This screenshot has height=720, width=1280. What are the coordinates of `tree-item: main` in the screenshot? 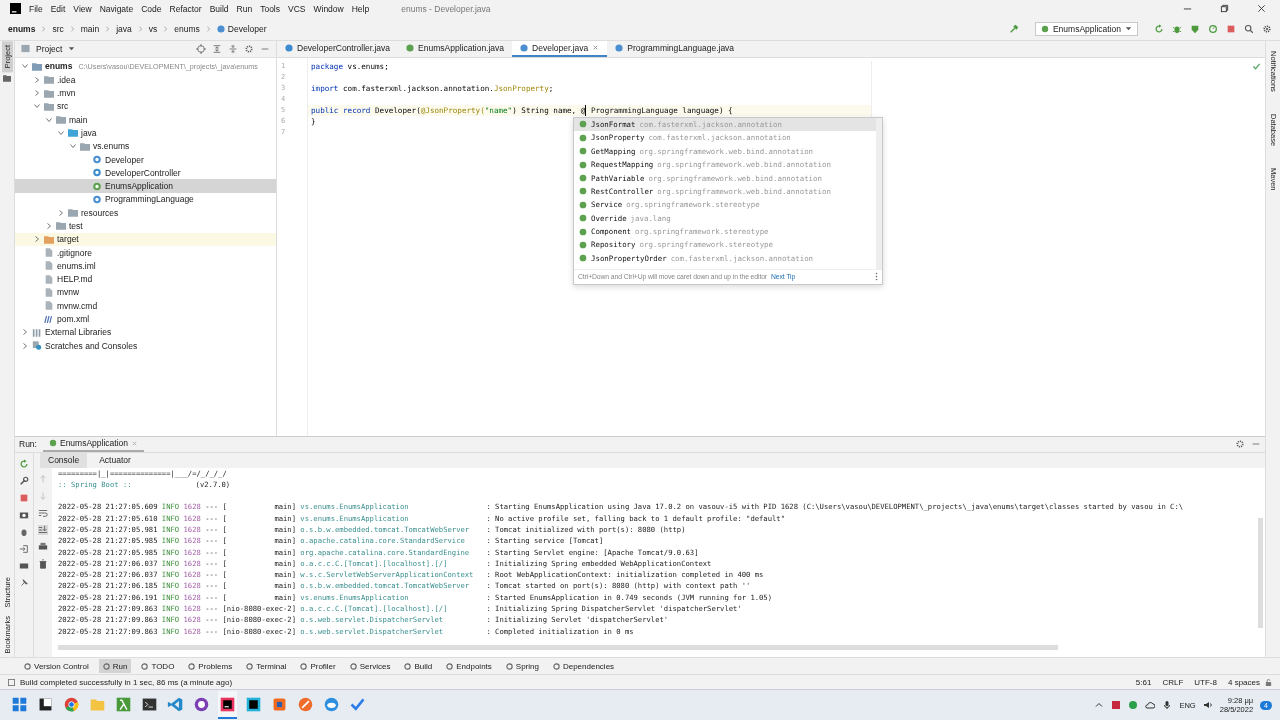 It's located at (145, 119).